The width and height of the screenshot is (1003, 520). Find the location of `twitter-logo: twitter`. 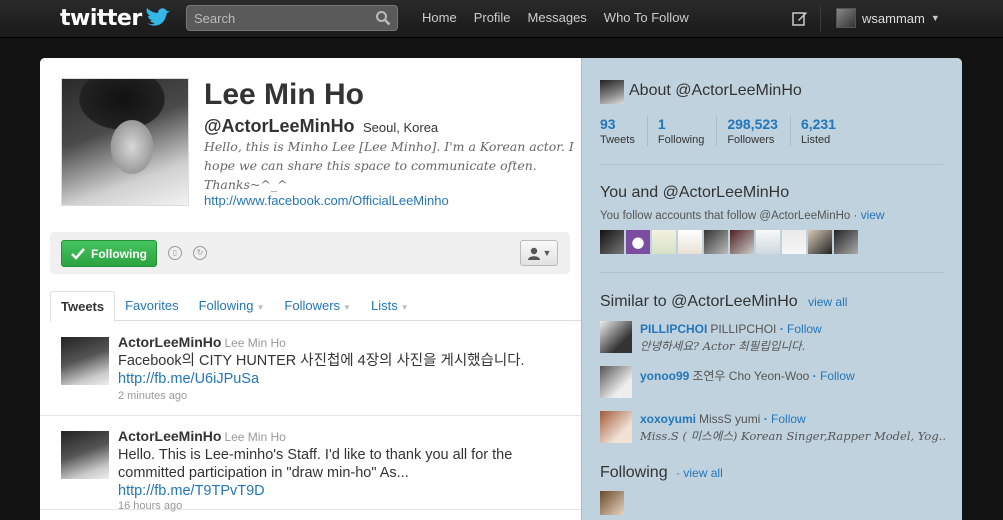

twitter-logo: twitter is located at coordinates (115, 18).